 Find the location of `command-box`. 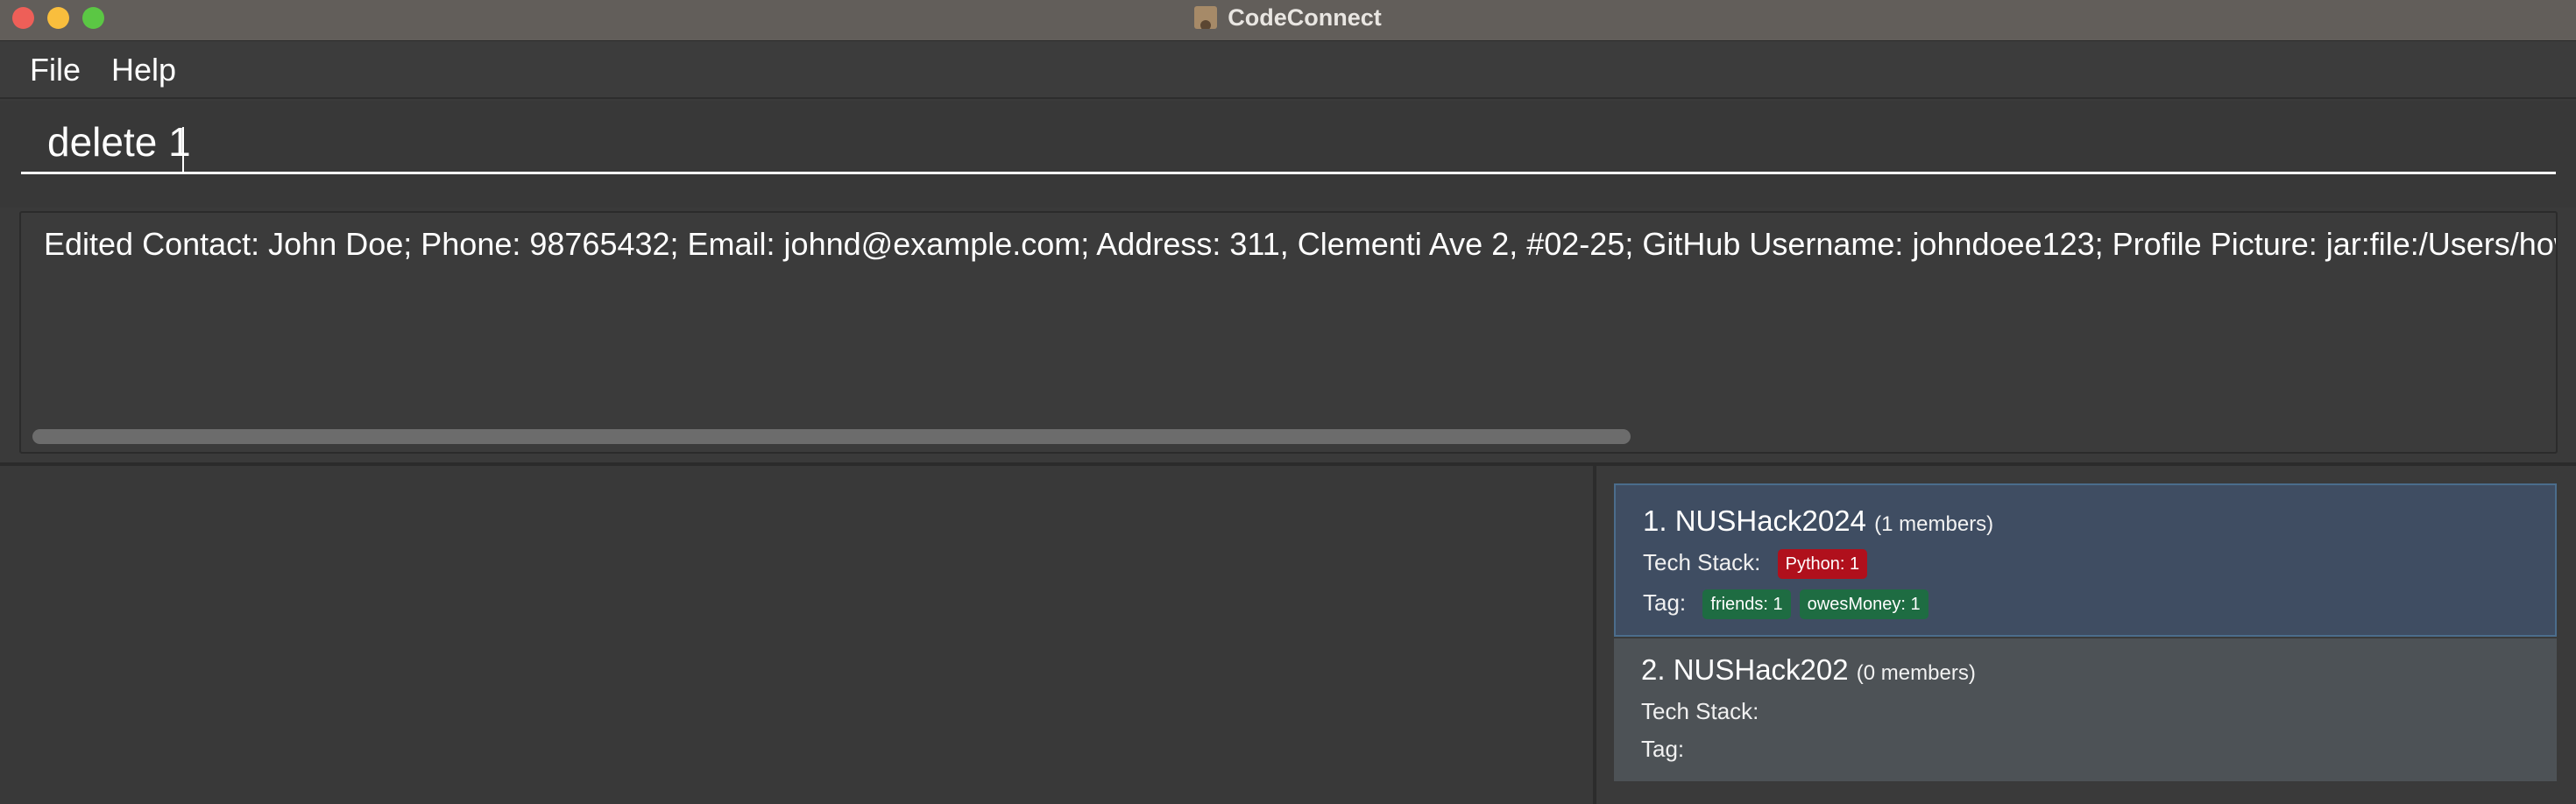

command-box is located at coordinates (1288, 155).